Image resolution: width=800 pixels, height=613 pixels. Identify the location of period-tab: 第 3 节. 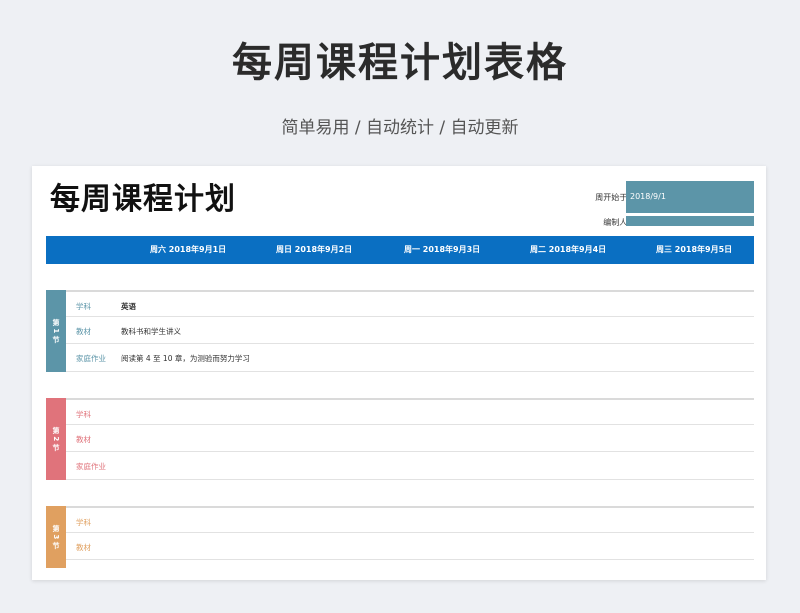
(56, 537).